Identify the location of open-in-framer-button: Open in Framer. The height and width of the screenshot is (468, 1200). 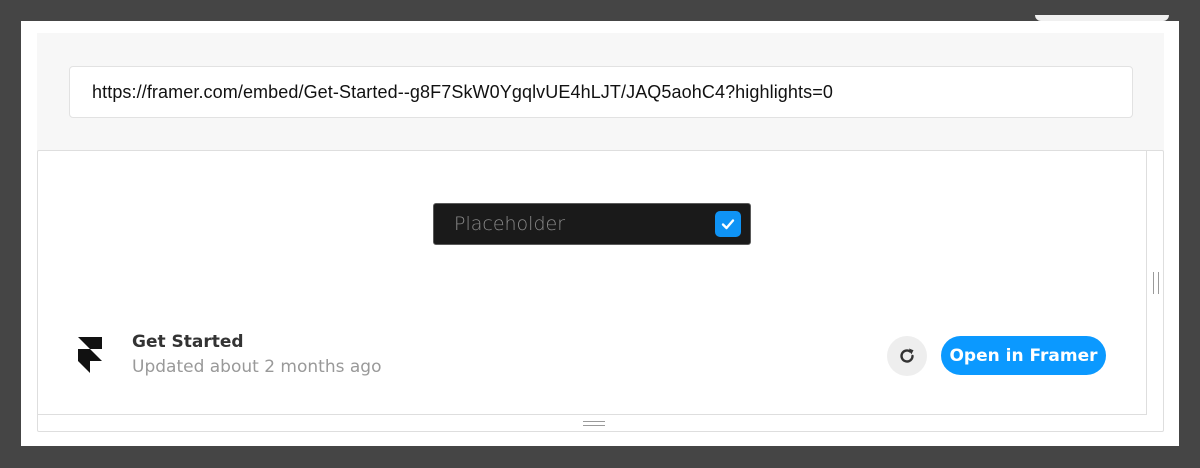
(1023, 355).